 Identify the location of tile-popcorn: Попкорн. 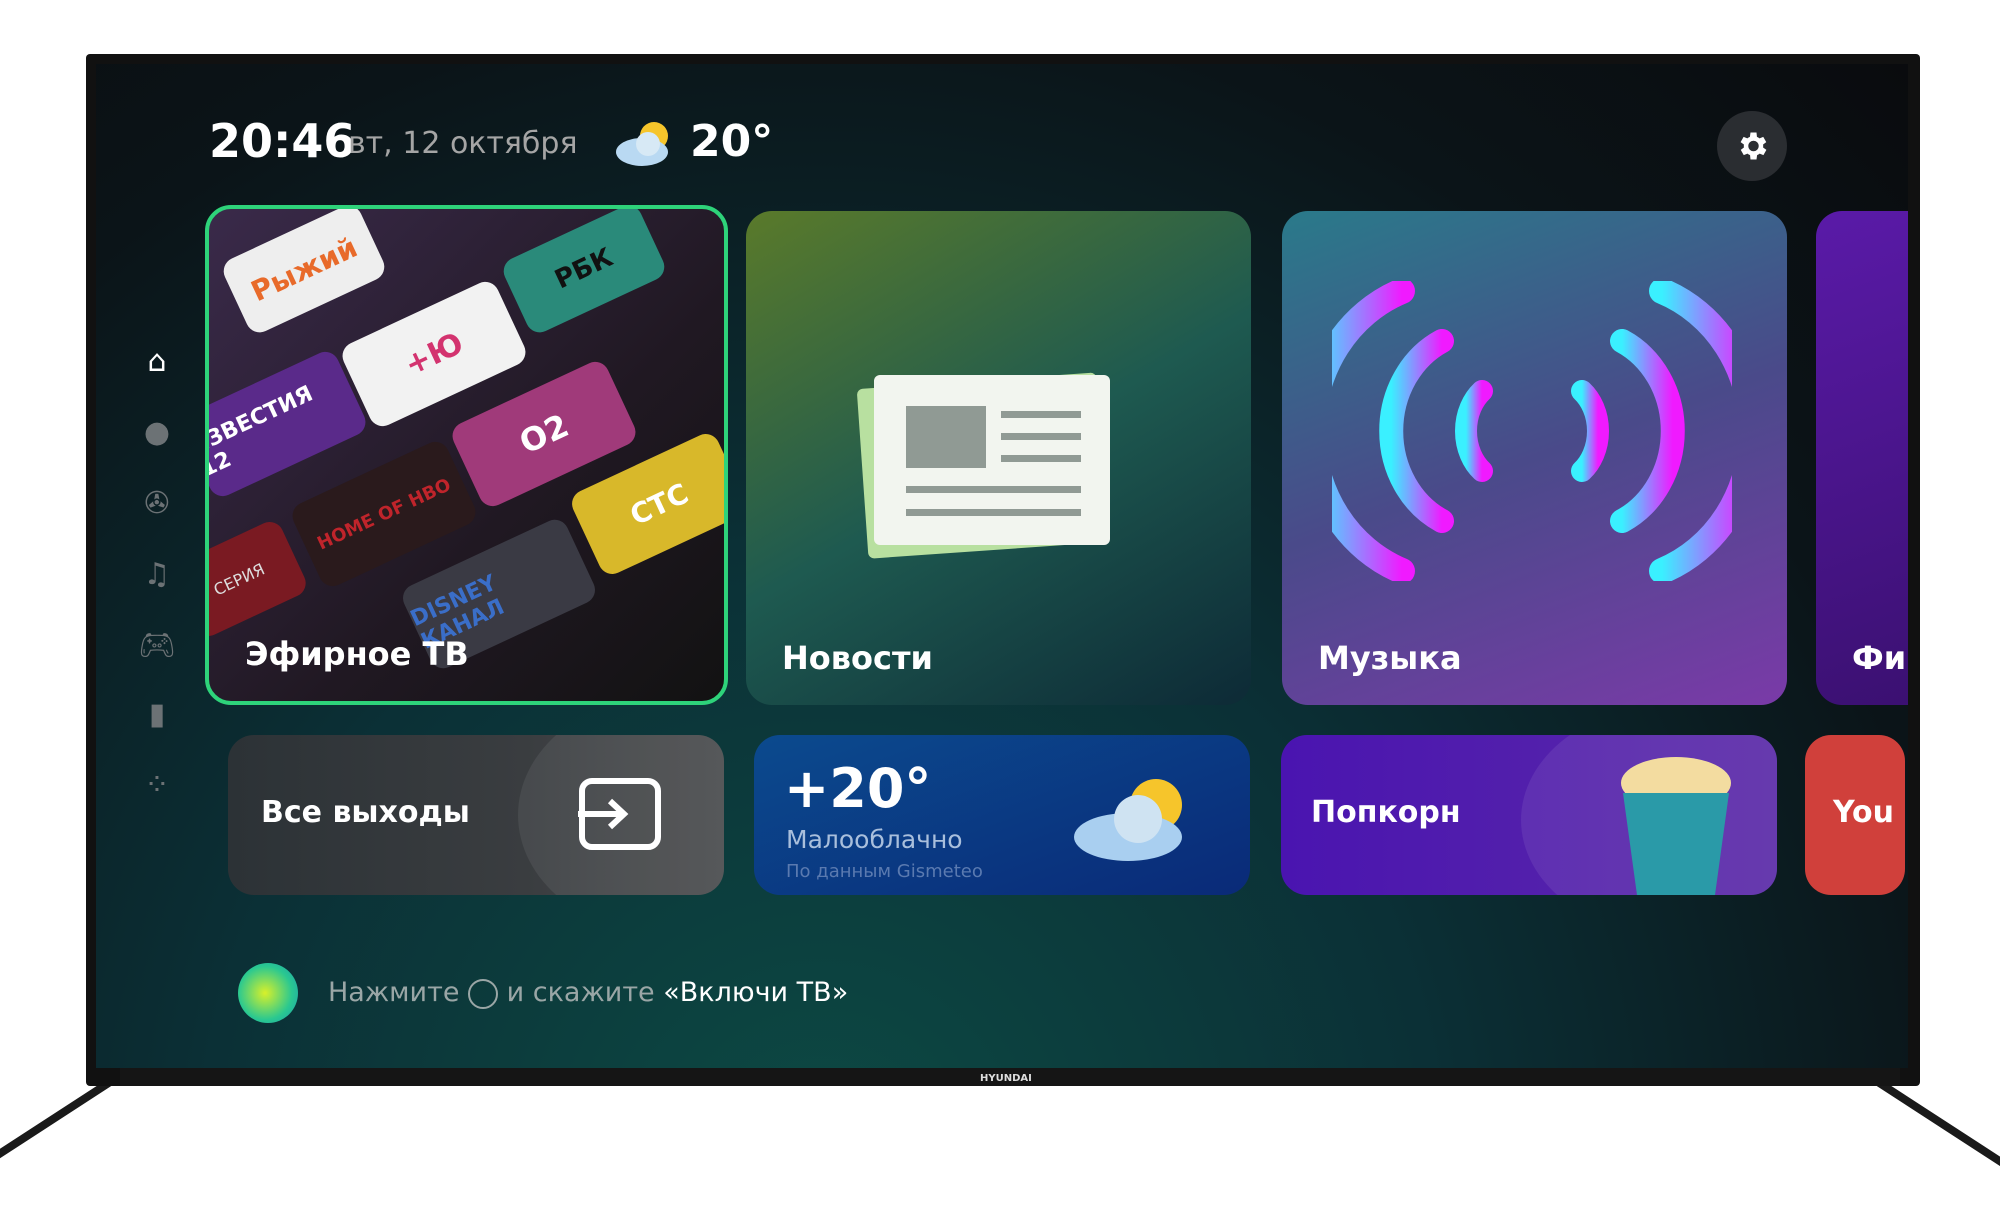
(1529, 815).